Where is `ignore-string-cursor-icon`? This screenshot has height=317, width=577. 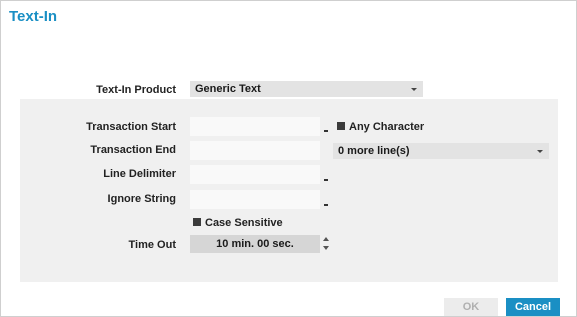
ignore-string-cursor-icon is located at coordinates (326, 205).